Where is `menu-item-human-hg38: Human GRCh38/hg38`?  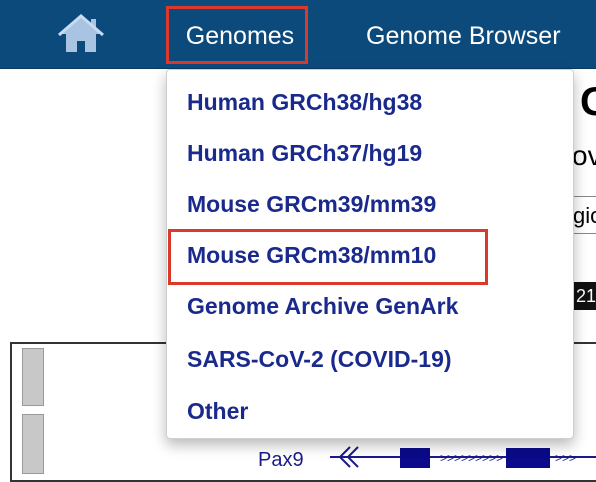
menu-item-human-hg38: Human GRCh38/hg38 is located at coordinates (304, 102).